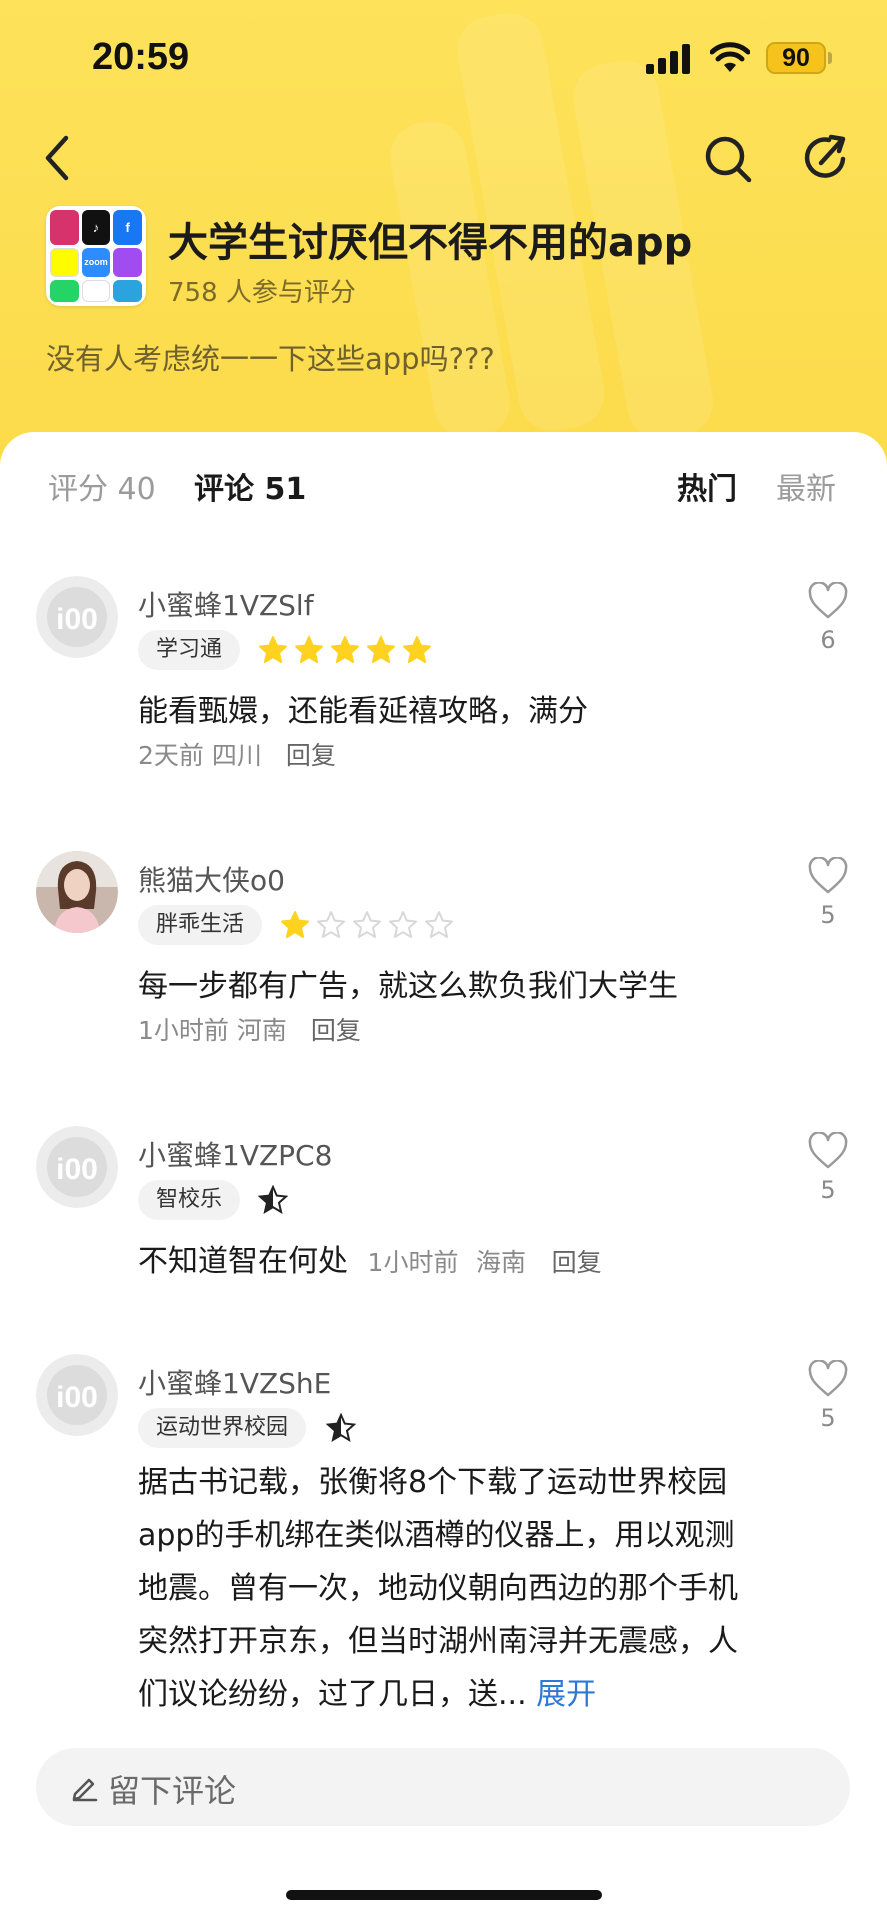 This screenshot has width=887, height=1920. What do you see at coordinates (102, 486) in the screenshot?
I see `tab-rating: 评分 40` at bounding box center [102, 486].